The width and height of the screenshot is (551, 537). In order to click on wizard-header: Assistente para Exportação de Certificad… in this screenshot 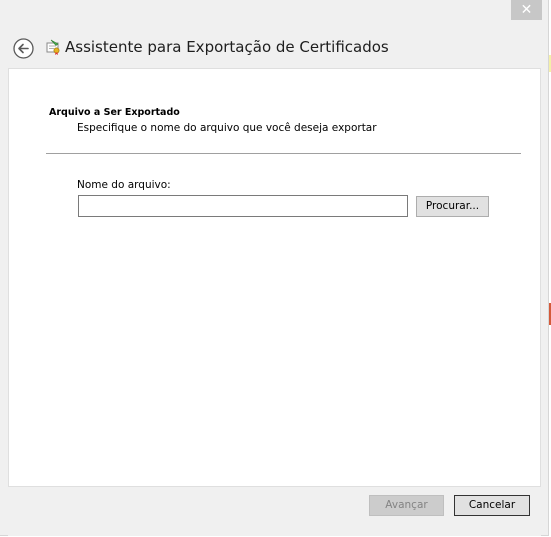, I will do `click(274, 49)`.